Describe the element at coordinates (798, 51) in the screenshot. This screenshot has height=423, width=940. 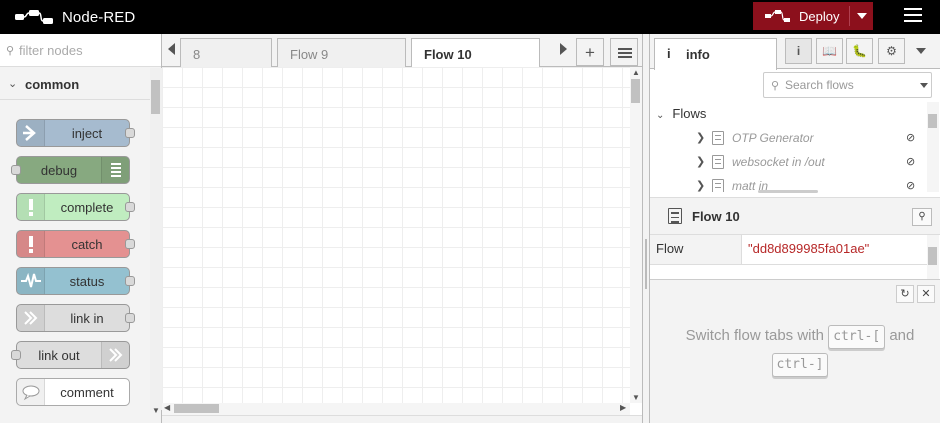
I see `sidebar-info-button: i` at that location.